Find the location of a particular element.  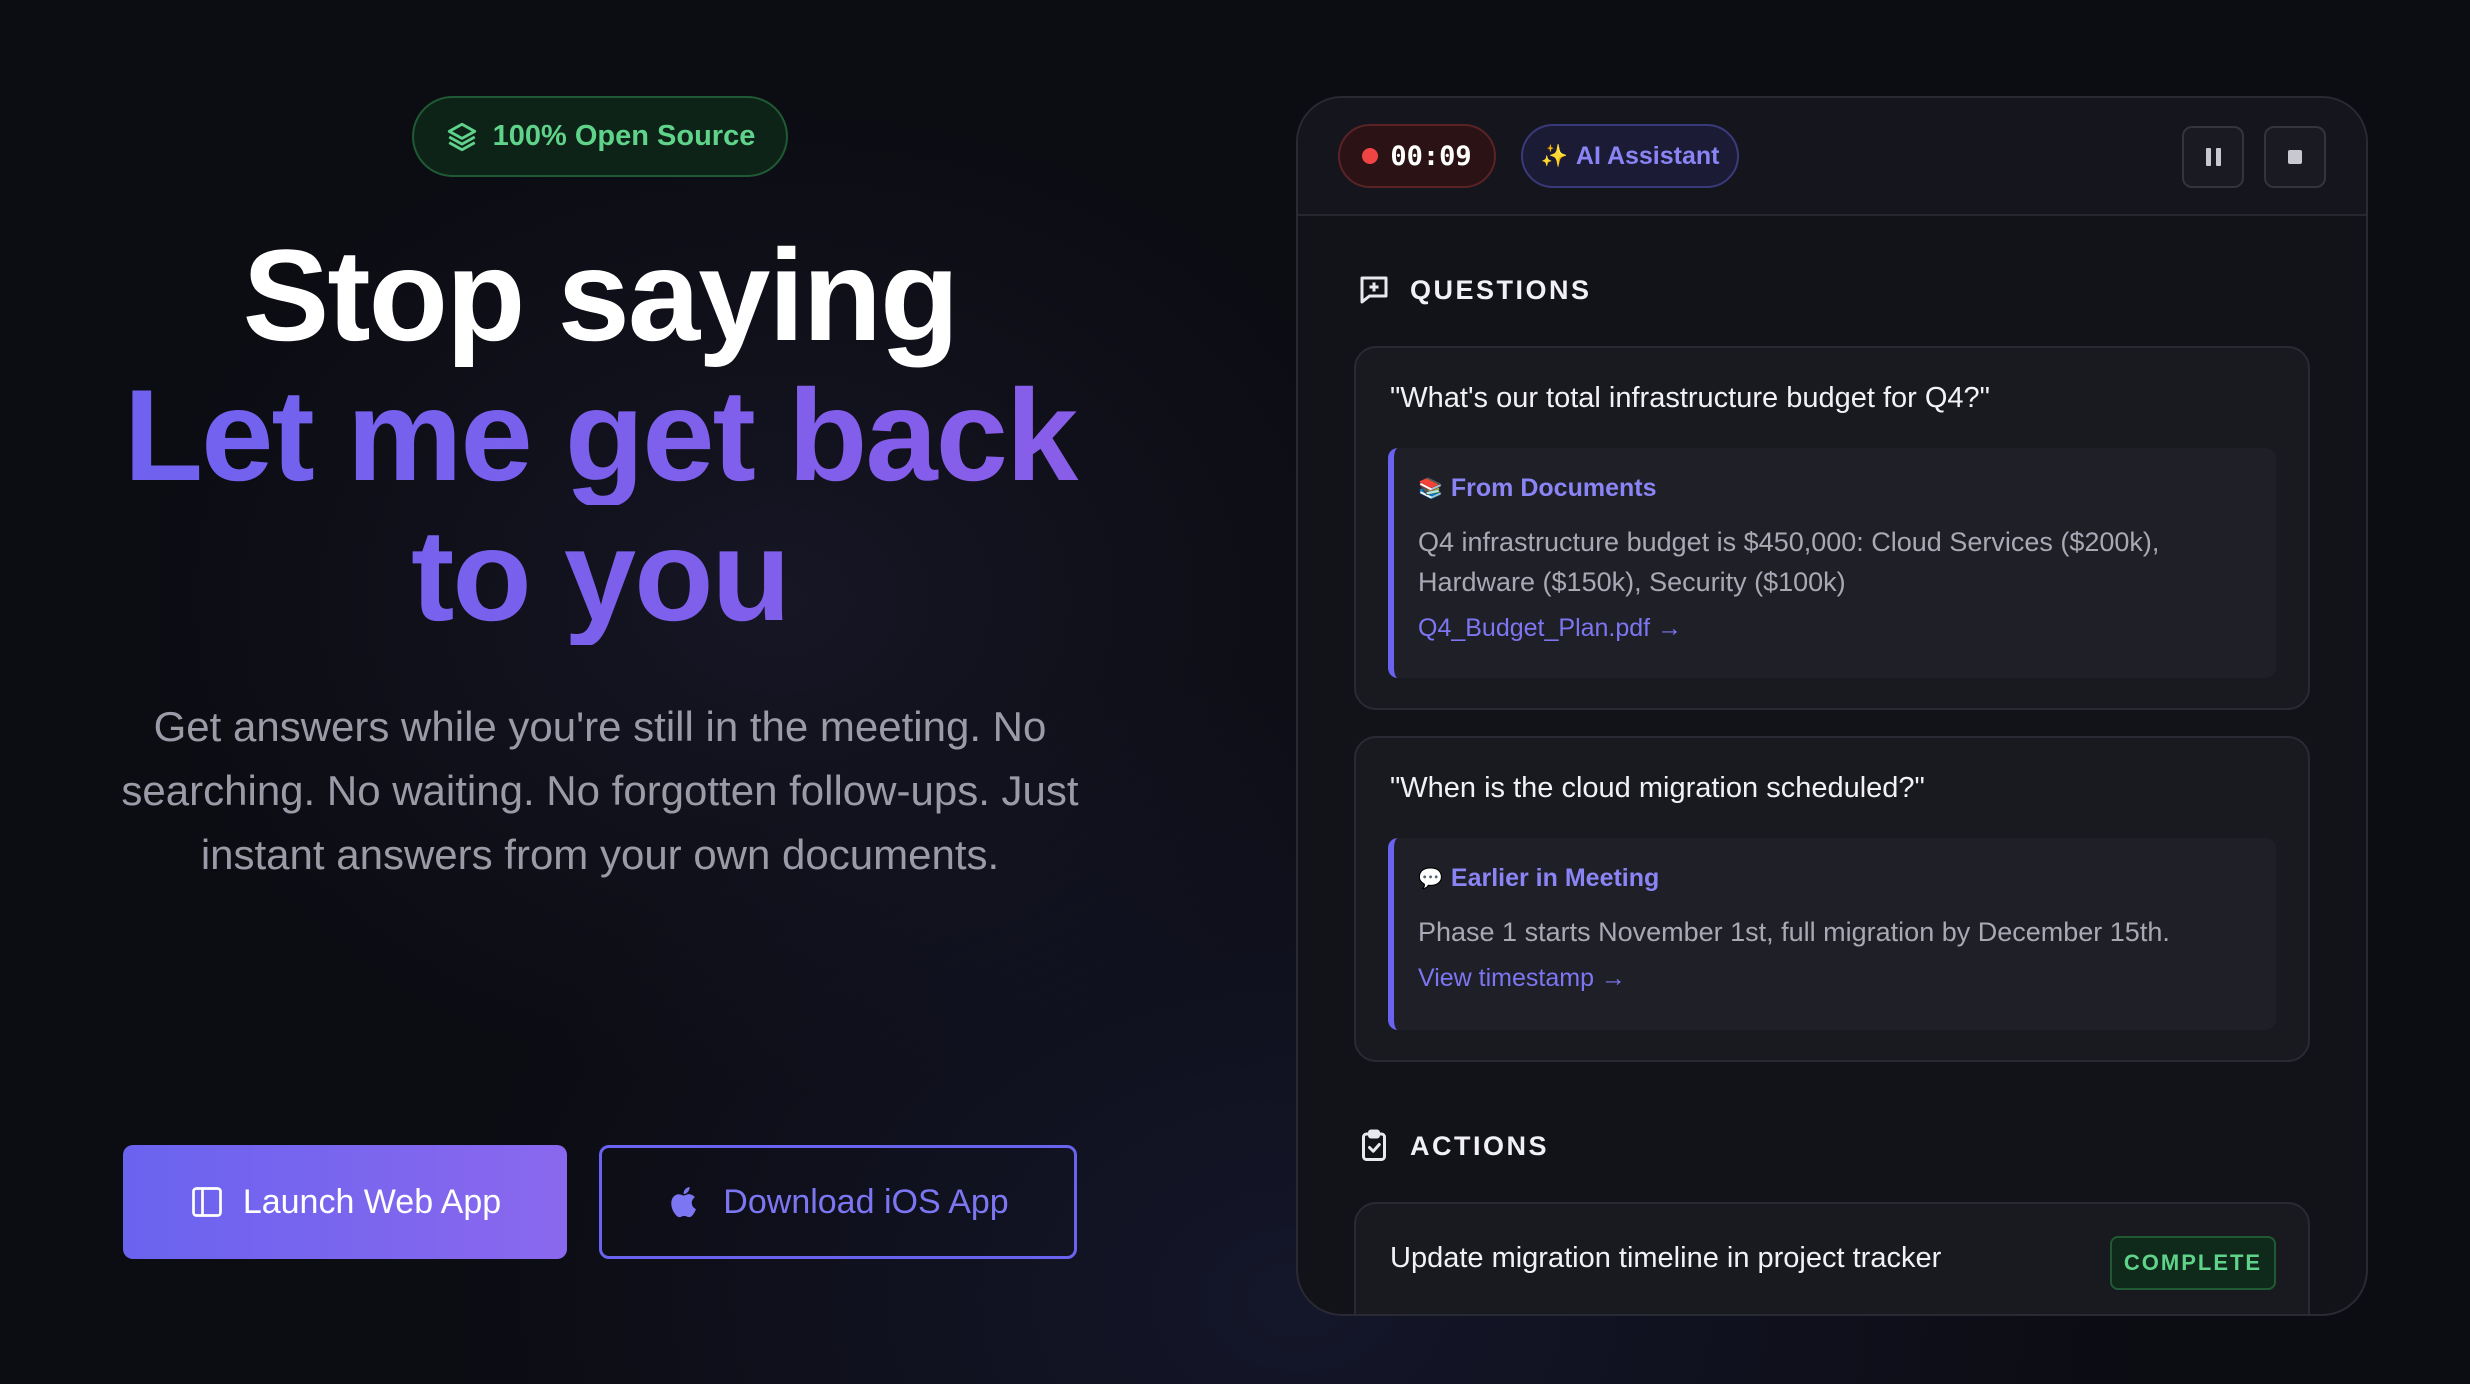

hero-headline: Stop saying Let me get back to you is located at coordinates (600, 435).